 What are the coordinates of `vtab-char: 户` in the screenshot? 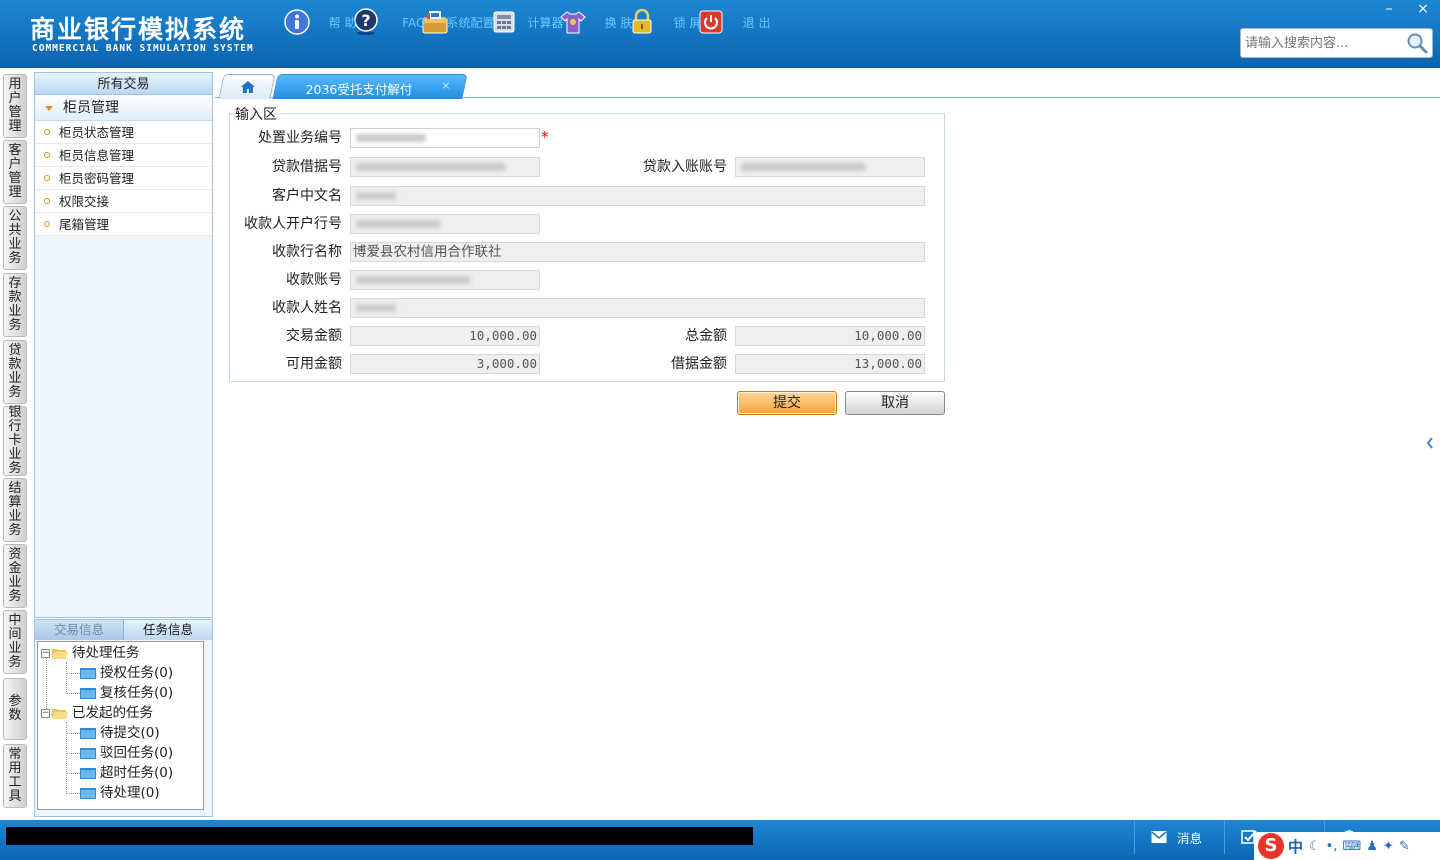 It's located at (15, 164).